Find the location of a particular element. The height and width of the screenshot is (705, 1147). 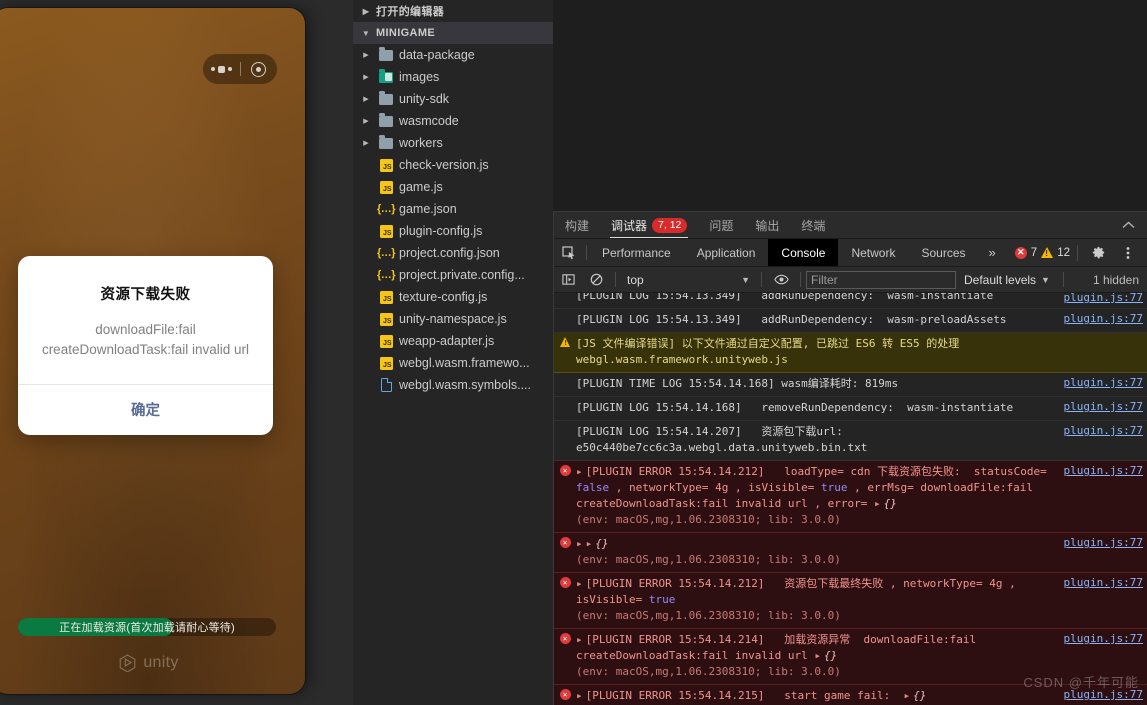

devtools-tab-performance: Performance is located at coordinates (636, 252).